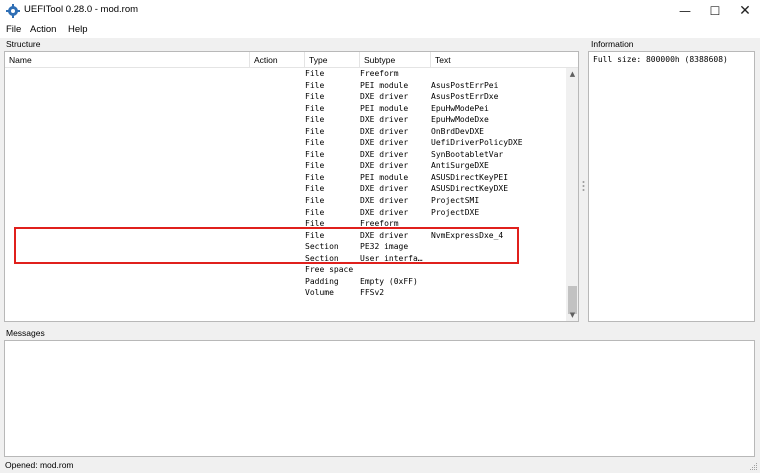 The height and width of the screenshot is (473, 760). Describe the element at coordinates (285, 247) in the screenshot. I see `tree-row: PE32 image sectionSectionPE32 image` at that location.